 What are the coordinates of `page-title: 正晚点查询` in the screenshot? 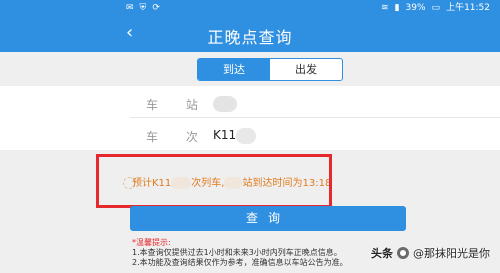 It's located at (250, 37).